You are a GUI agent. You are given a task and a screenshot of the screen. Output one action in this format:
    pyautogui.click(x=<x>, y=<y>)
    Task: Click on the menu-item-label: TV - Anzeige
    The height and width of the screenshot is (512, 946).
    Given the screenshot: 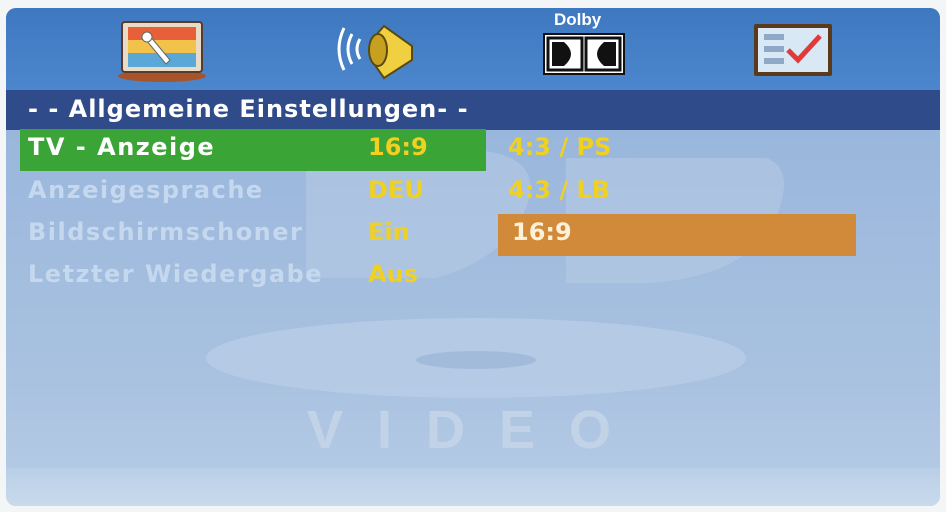 What is the action you would take?
    pyautogui.click(x=122, y=147)
    